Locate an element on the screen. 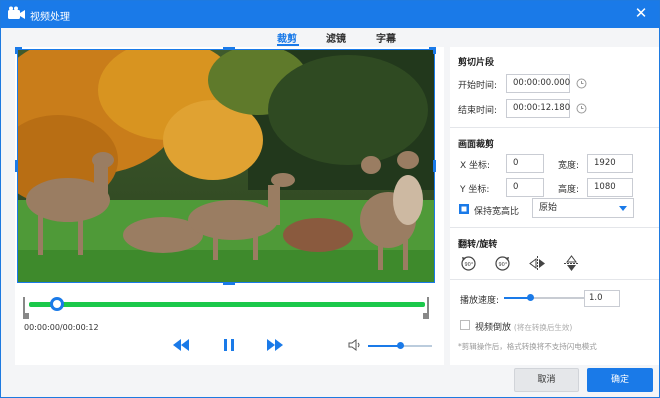 Image resolution: width=660 pixels, height=398 pixels. start-time-input: 00:00:00.000 is located at coordinates (538, 83).